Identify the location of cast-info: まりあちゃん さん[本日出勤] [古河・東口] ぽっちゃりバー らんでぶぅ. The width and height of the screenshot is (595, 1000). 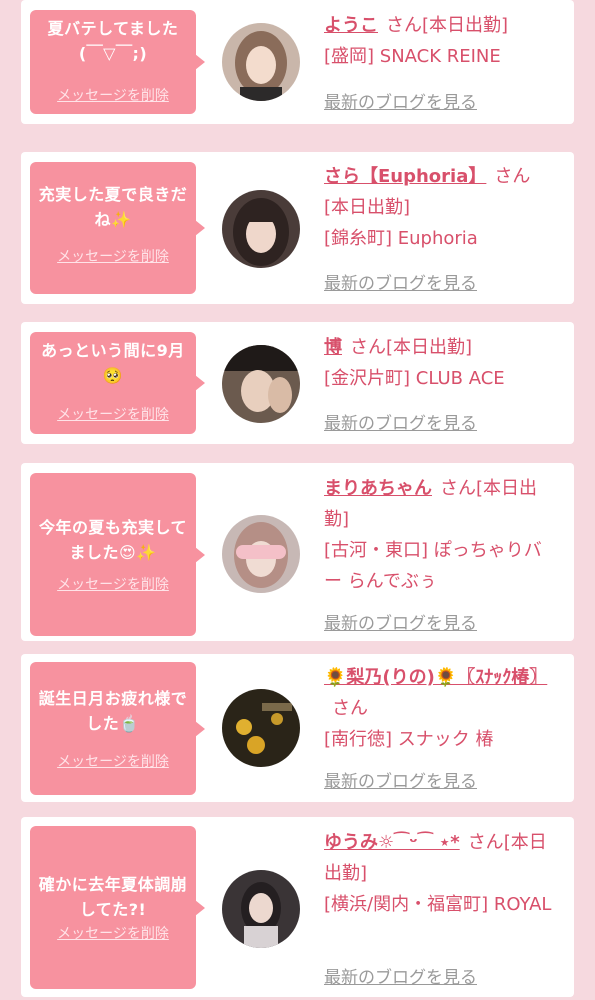
(441, 535).